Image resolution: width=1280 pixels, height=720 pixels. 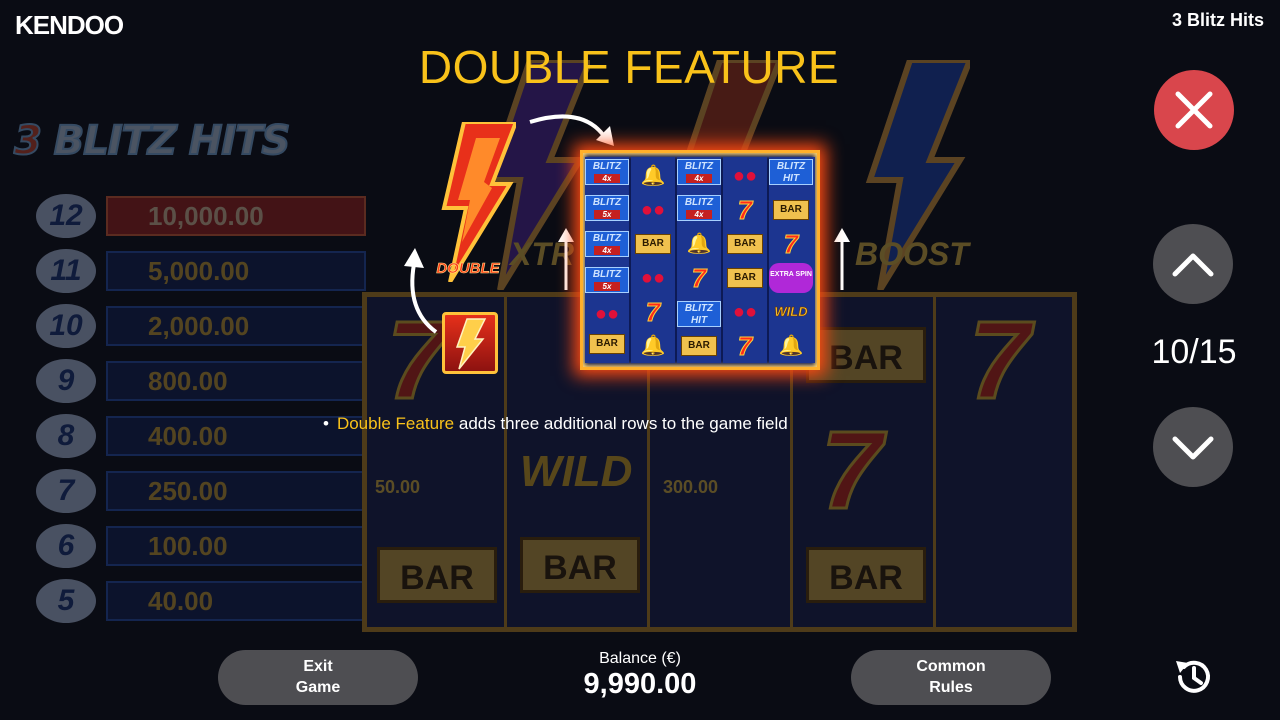 I want to click on background-game-logo: 3 BLITZ HITS, so click(x=152, y=141).